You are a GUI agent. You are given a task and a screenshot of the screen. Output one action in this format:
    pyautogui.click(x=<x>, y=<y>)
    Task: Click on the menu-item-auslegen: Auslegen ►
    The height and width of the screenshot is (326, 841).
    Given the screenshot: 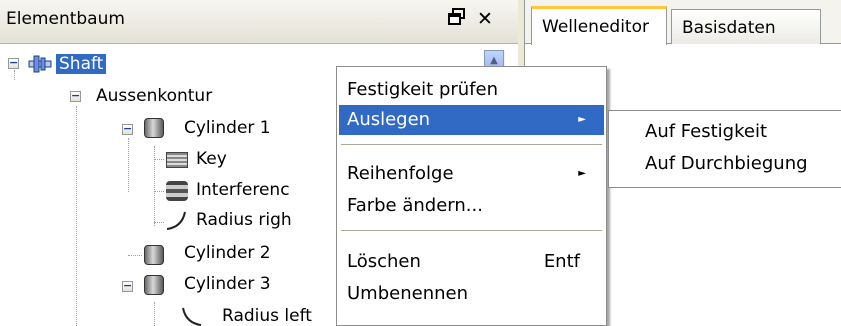 What is the action you would take?
    pyautogui.click(x=471, y=120)
    